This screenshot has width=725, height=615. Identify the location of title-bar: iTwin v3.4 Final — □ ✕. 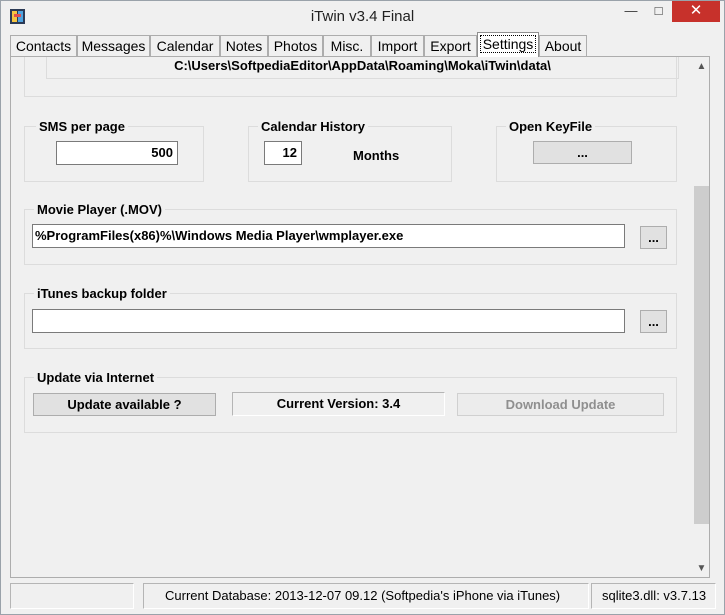
(362, 16).